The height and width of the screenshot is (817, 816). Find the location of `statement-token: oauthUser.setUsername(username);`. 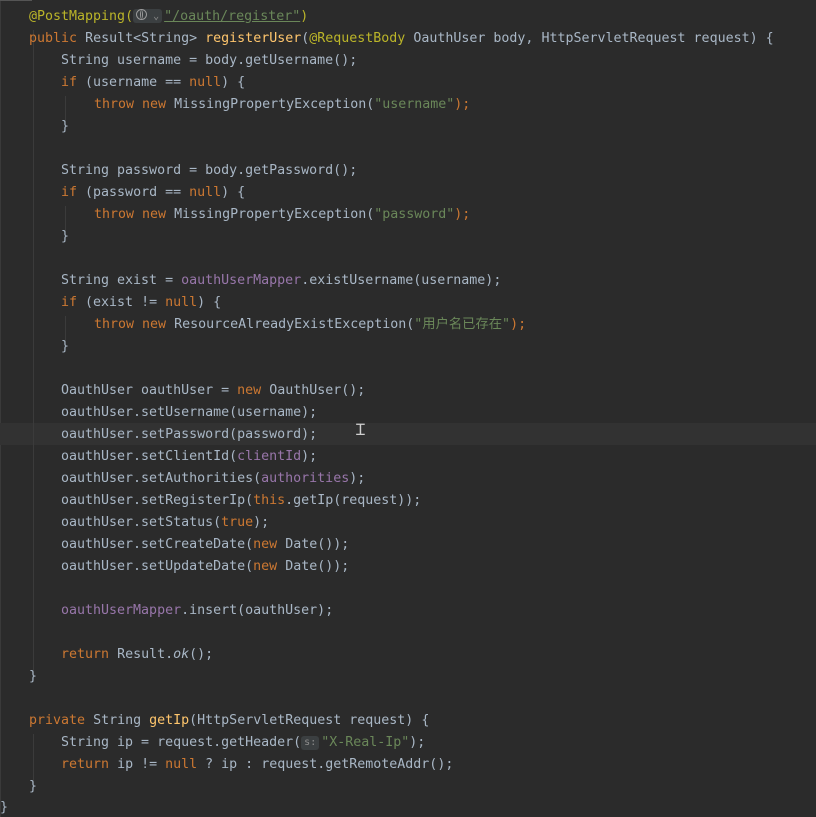

statement-token: oauthUser.setUsername(username); is located at coordinates (189, 412).